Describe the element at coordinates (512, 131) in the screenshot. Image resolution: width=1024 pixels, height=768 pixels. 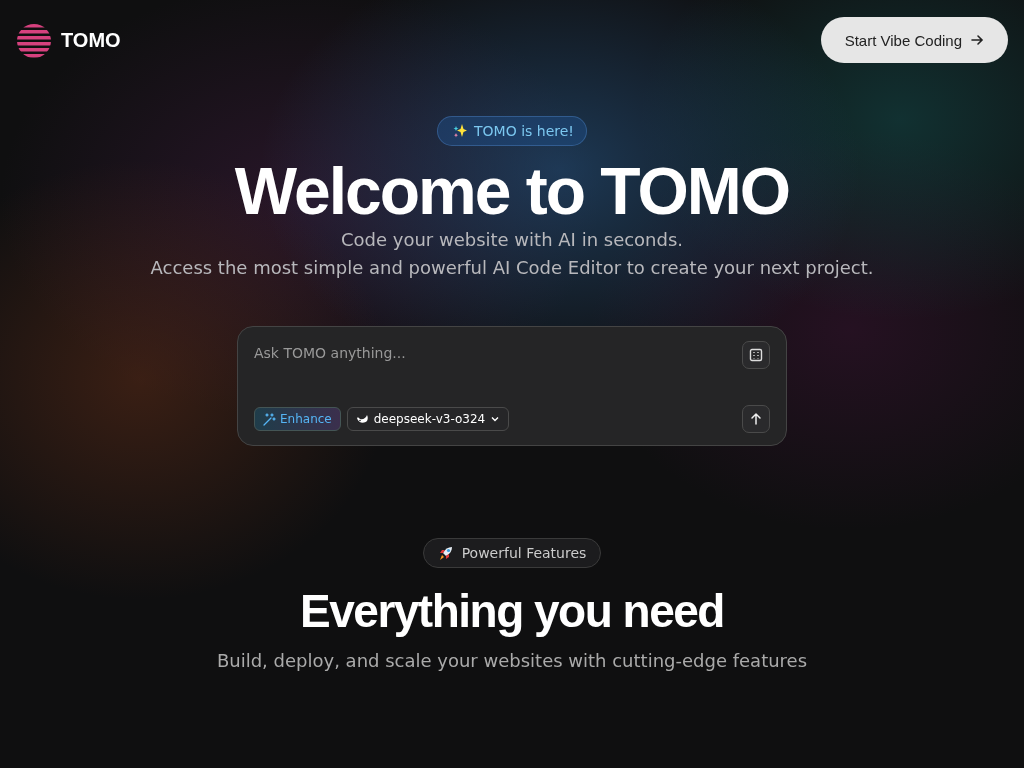
I see `announcement-badge: TOMO is here!` at that location.